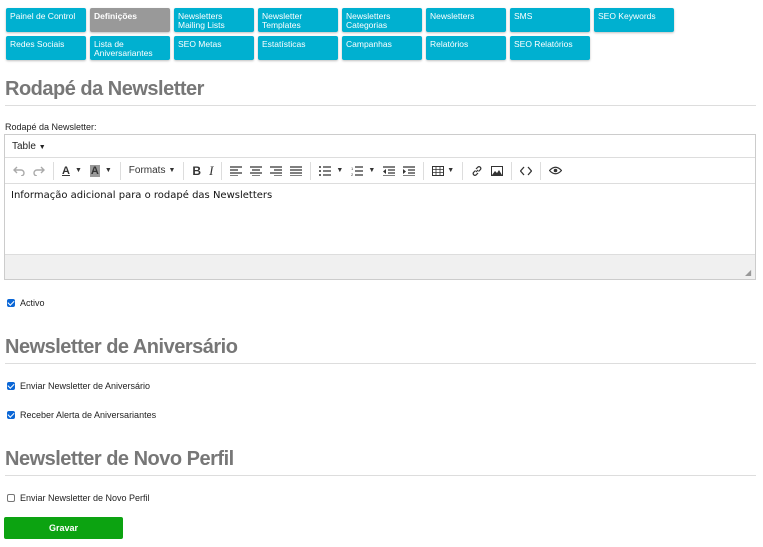  Describe the element at coordinates (94, 170) in the screenshot. I see `background-color-icon: A` at that location.